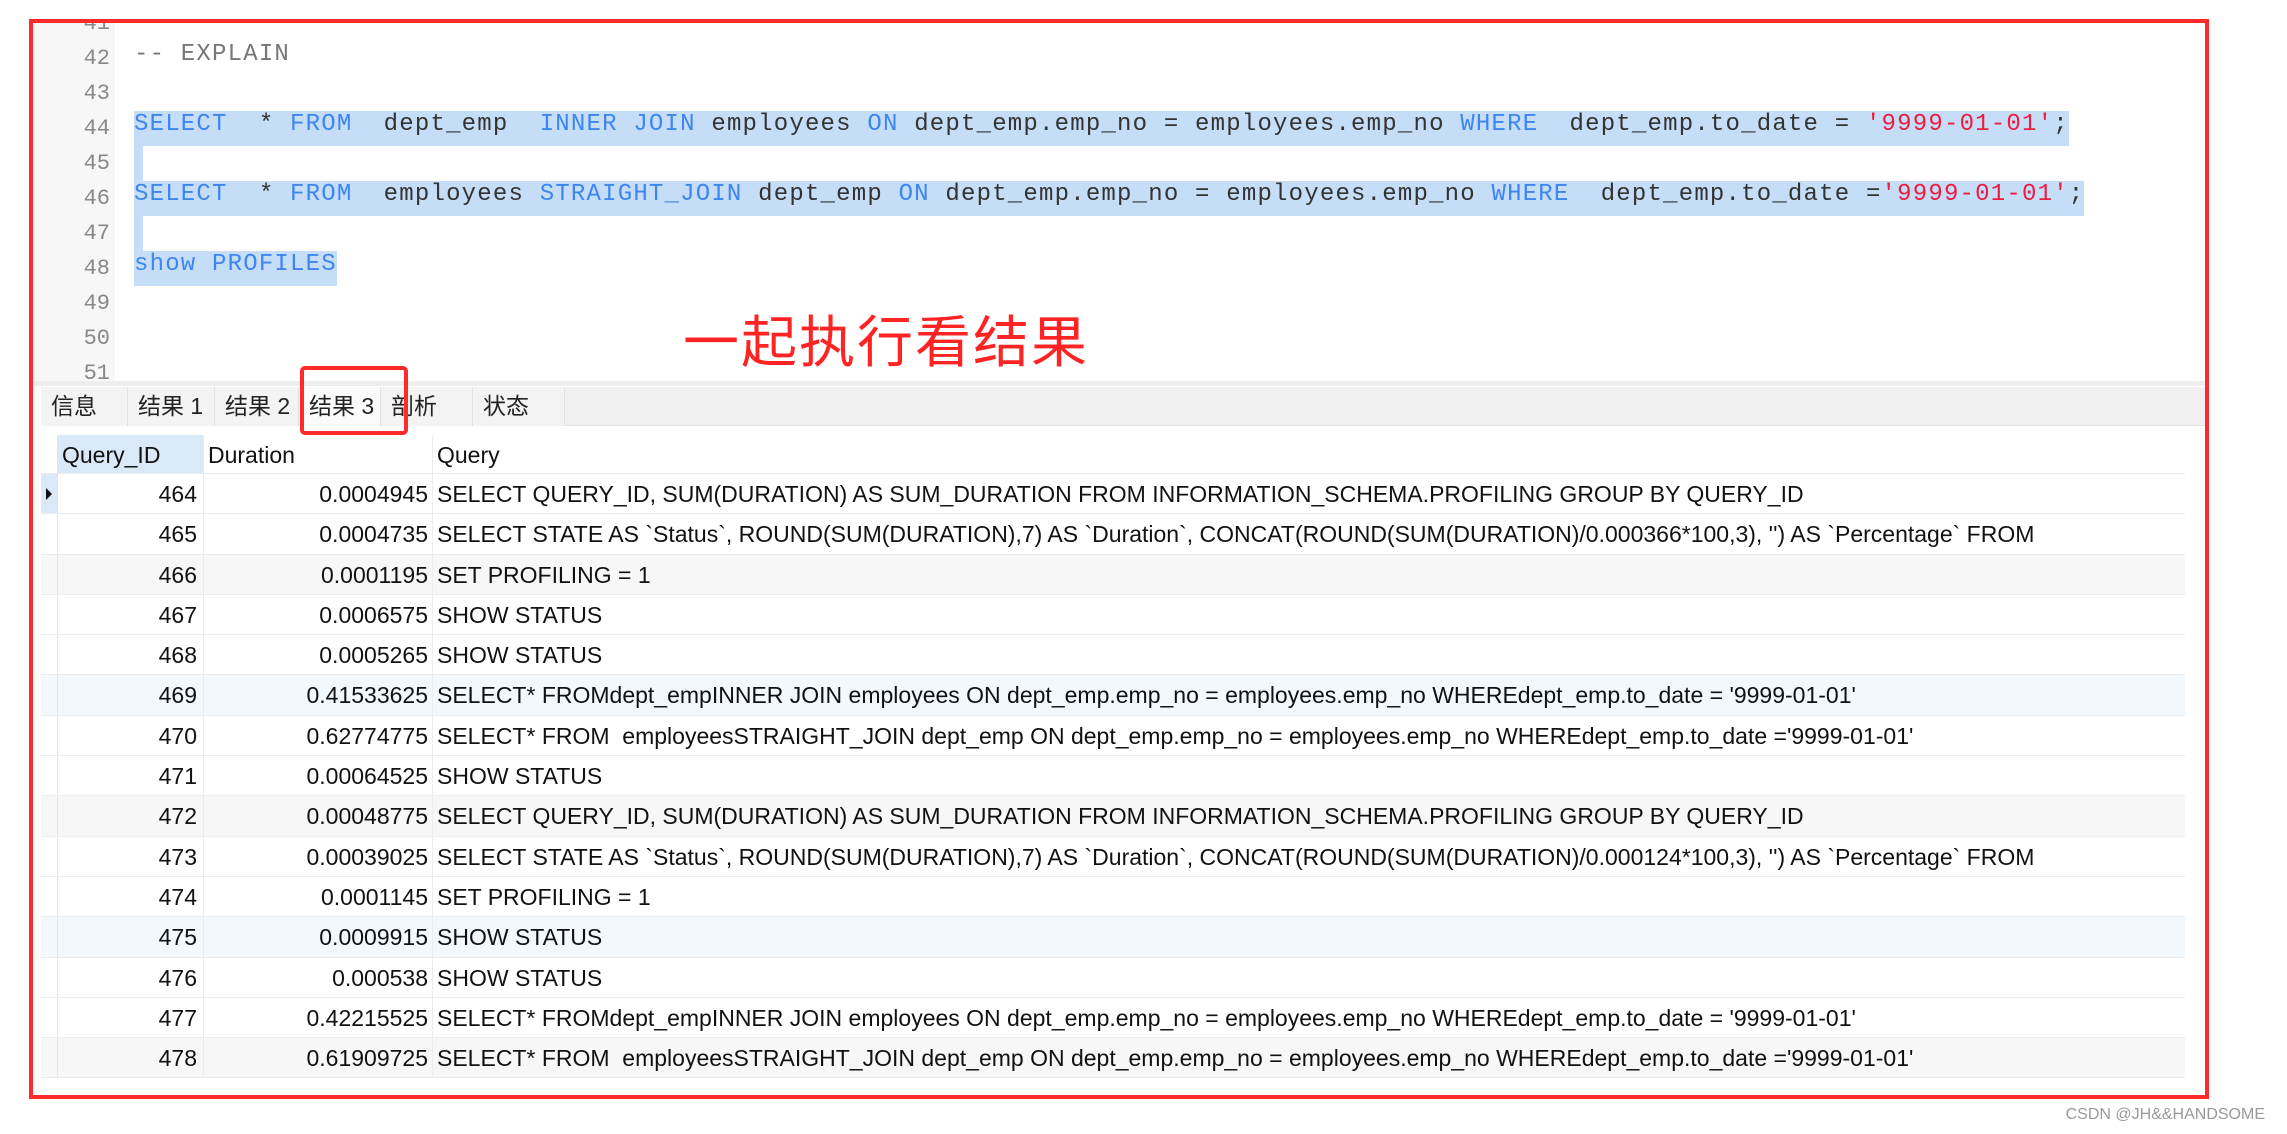  What do you see at coordinates (257, 406) in the screenshot?
I see `tab-2: 结果 2` at bounding box center [257, 406].